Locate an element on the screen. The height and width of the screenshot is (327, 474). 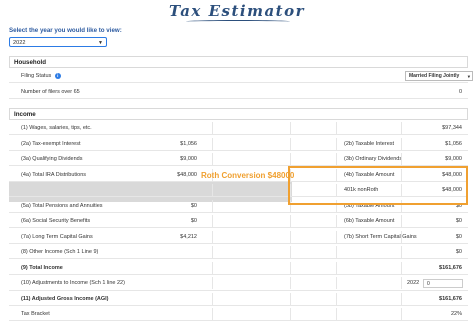
income-row-left-value: $1,056 is located at coordinates (188, 143).